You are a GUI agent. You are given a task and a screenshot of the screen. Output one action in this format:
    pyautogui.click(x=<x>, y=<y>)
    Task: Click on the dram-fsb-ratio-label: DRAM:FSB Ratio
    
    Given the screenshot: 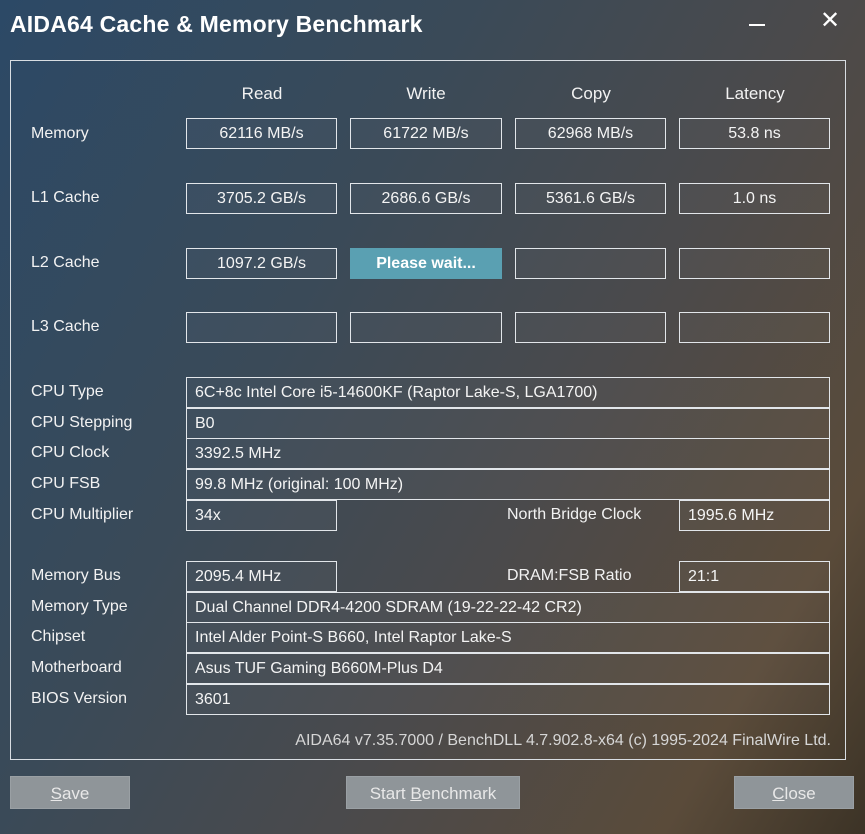 What is the action you would take?
    pyautogui.click(x=569, y=575)
    